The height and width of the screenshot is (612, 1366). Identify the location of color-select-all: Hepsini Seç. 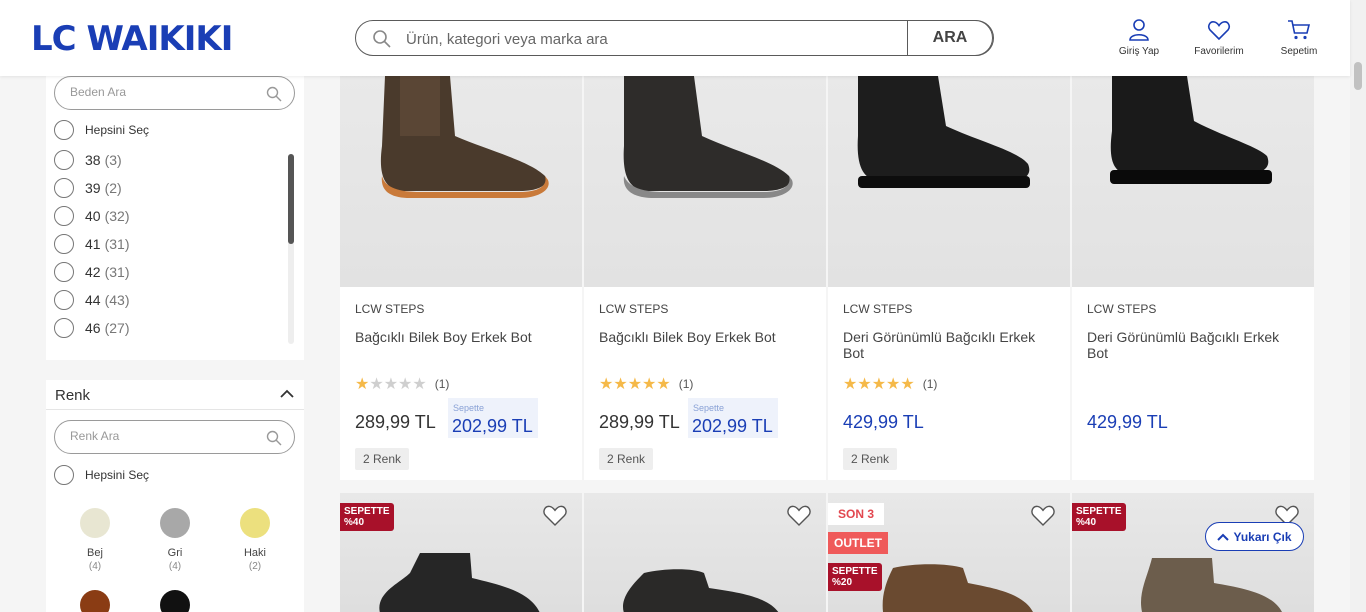
(101, 475).